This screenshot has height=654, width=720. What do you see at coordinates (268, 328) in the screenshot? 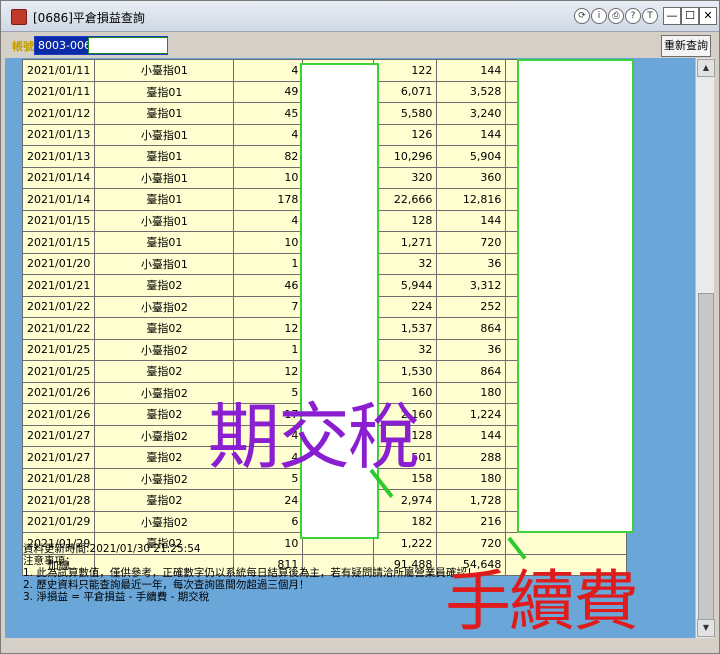
I see `quantity-cell: 12` at bounding box center [268, 328].